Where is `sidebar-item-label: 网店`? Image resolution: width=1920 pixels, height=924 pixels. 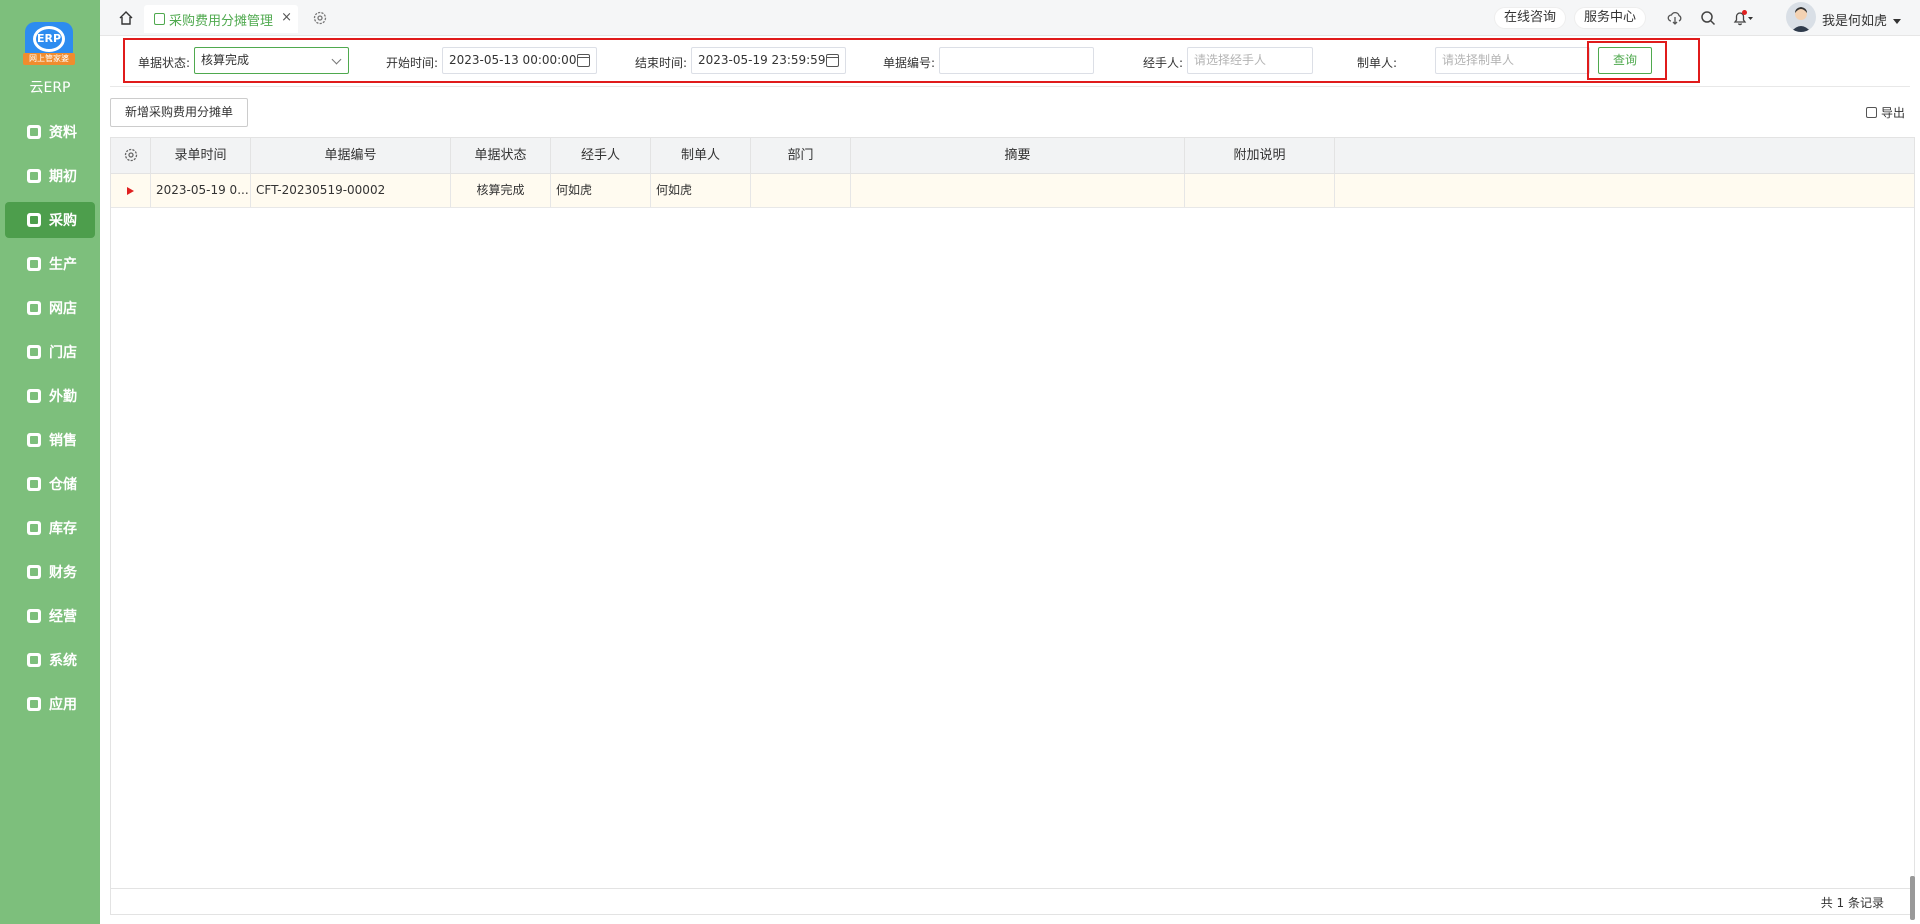
sidebar-item-label: 网店 is located at coordinates (63, 309).